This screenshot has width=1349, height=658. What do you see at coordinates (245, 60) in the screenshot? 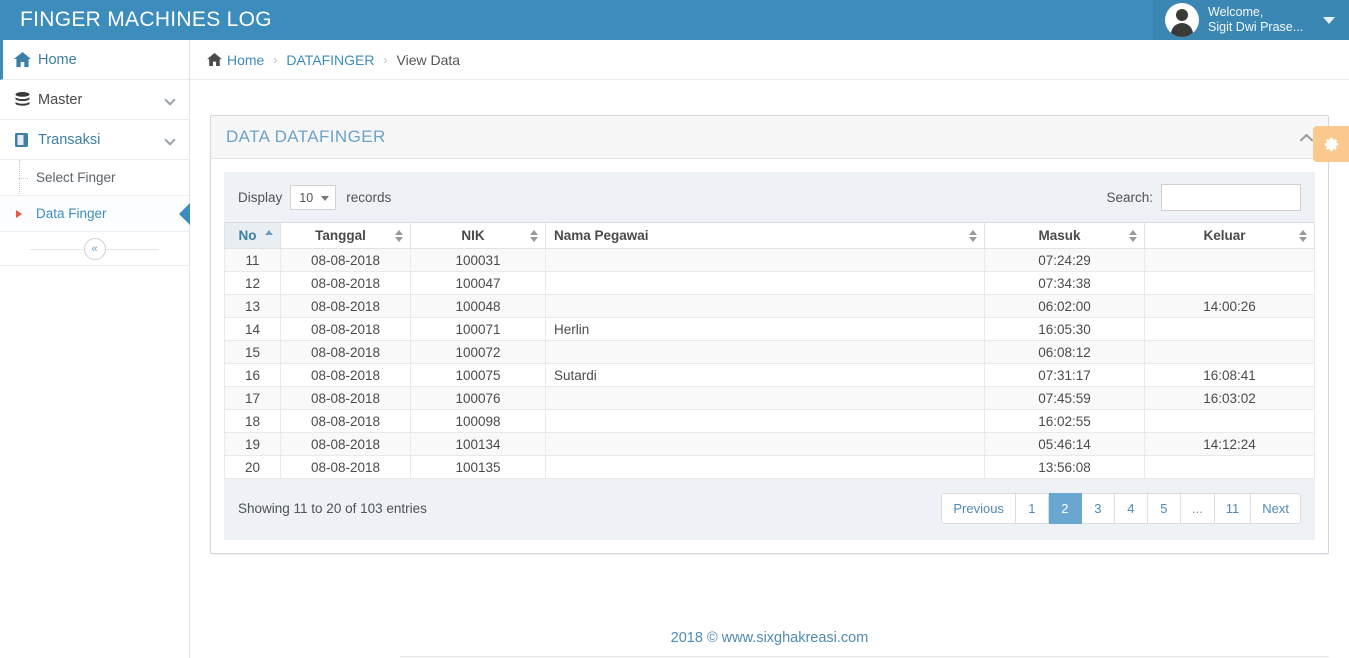
I see `breadcrumb-home-link: Home` at bounding box center [245, 60].